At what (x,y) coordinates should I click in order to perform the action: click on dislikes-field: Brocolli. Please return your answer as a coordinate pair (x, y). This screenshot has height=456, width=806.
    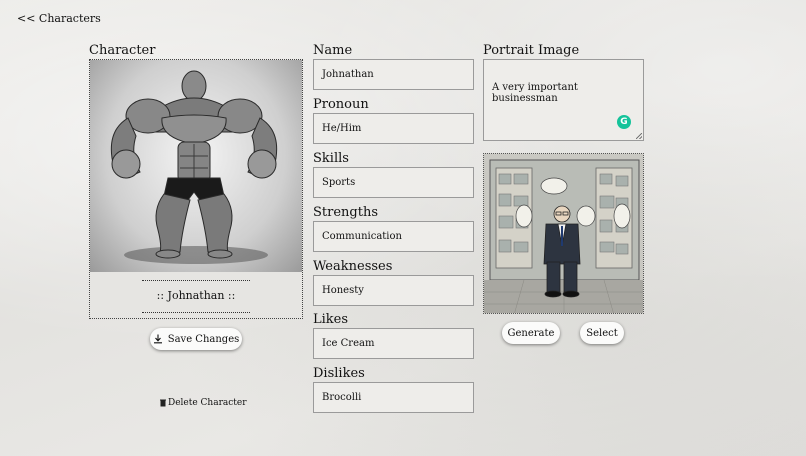
    Looking at the image, I should click on (393, 397).